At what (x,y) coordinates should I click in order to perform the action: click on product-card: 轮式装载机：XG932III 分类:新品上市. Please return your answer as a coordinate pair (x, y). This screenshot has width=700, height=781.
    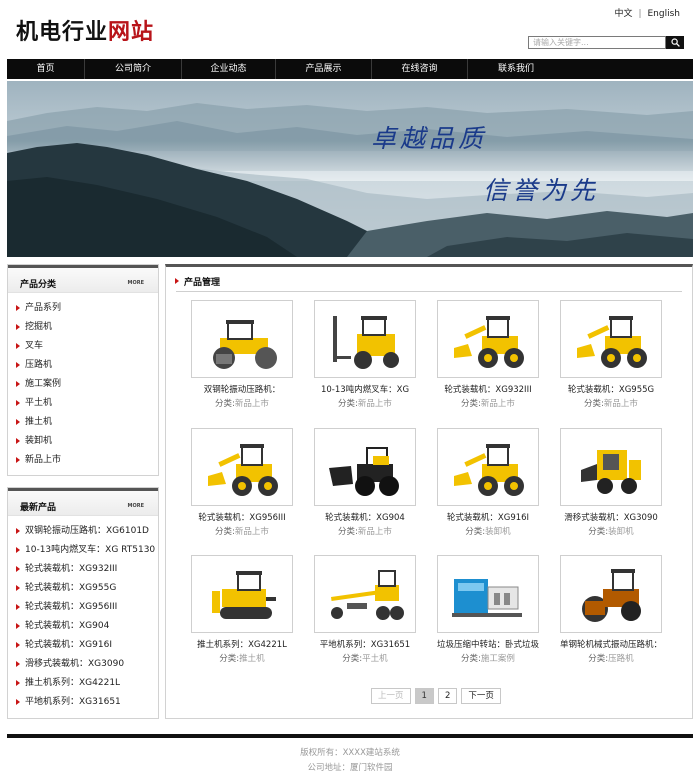
    Looking at the image, I should click on (488, 355).